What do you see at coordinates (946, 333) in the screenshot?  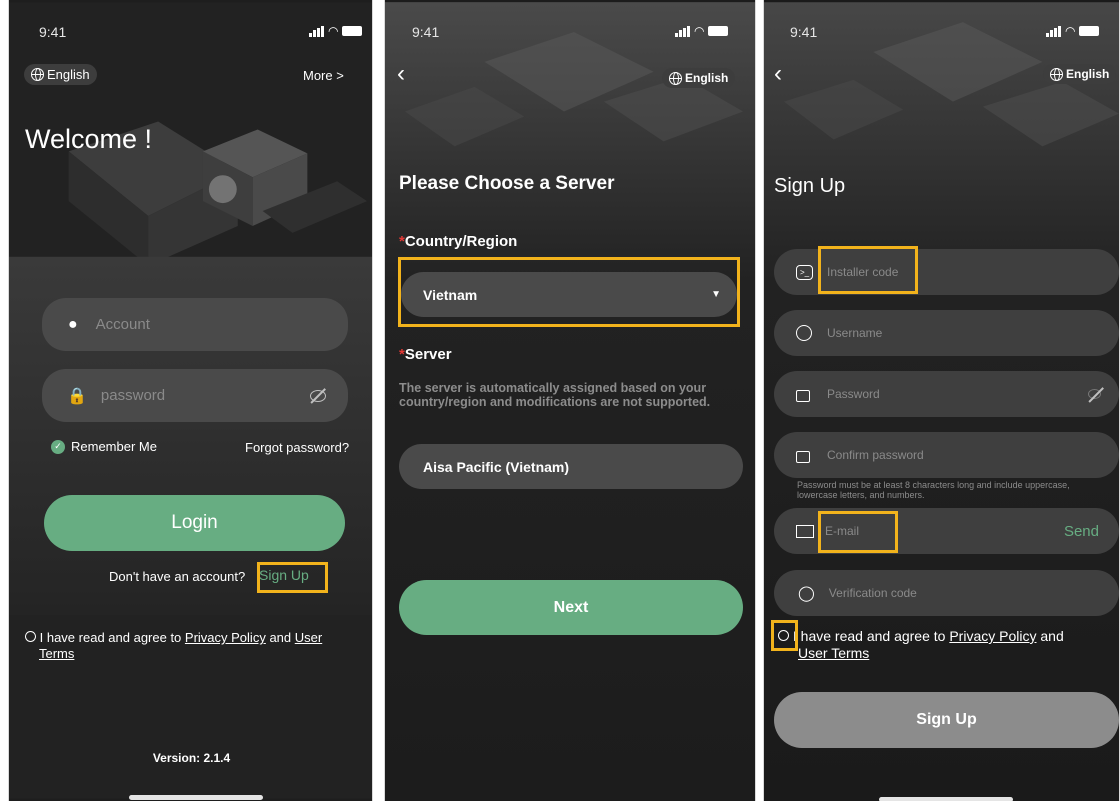 I see `username-input: Username` at bounding box center [946, 333].